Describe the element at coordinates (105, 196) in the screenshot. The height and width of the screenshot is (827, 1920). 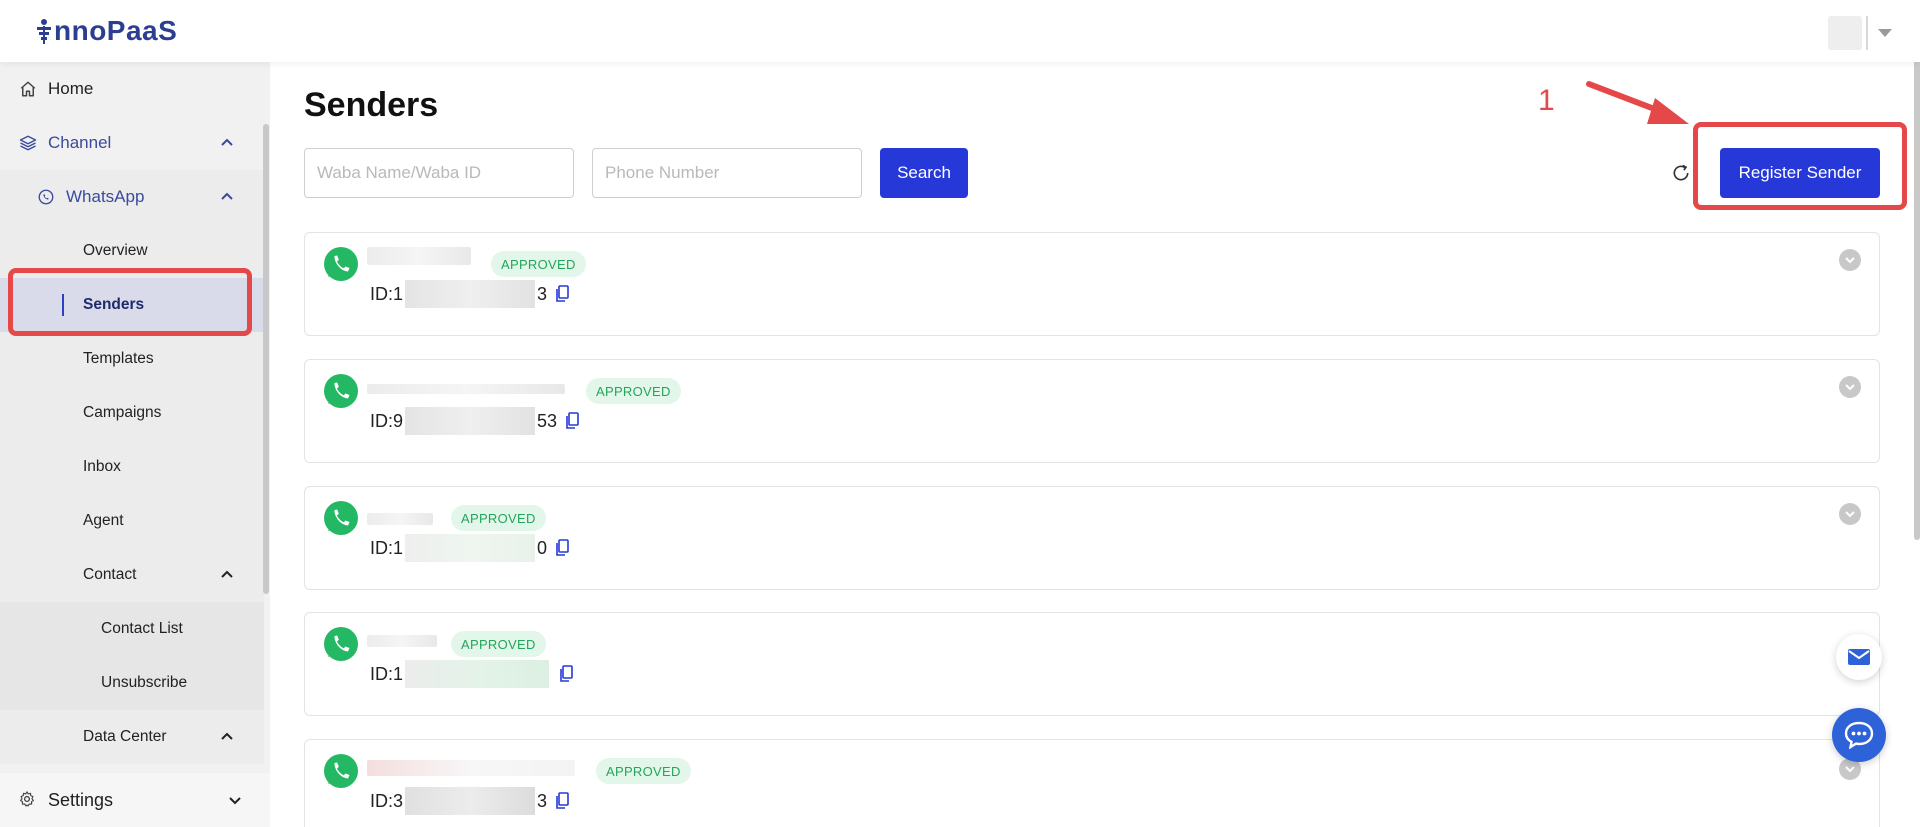
I see `sidebar-item-label: WhatsApp` at that location.